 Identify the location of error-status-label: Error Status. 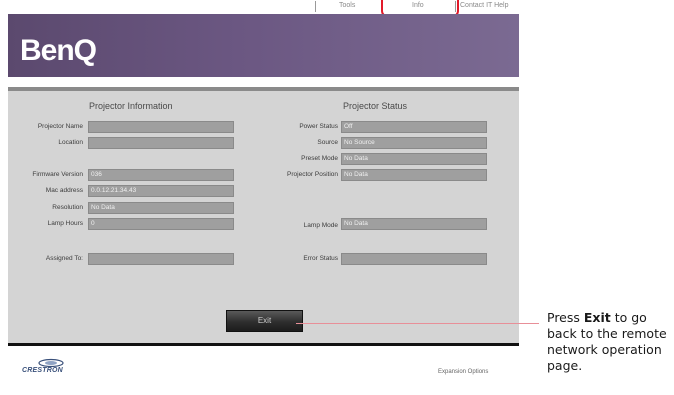
(320, 258).